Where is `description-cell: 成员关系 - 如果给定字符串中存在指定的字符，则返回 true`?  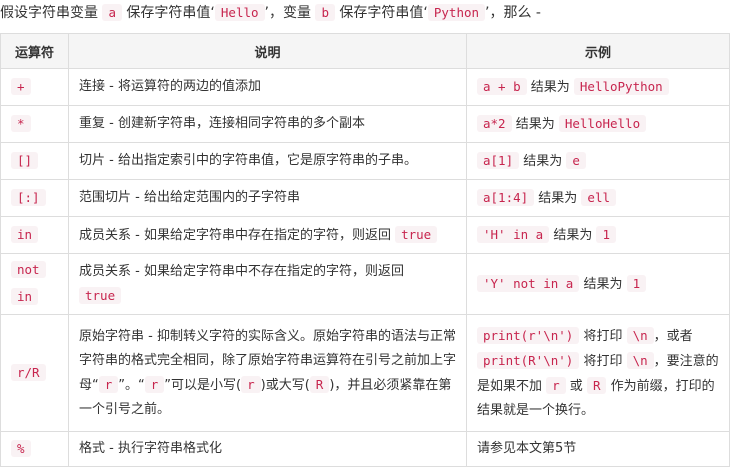 description-cell: 成员关系 - 如果给定字符串中存在指定的字符，则返回 true is located at coordinates (267, 235).